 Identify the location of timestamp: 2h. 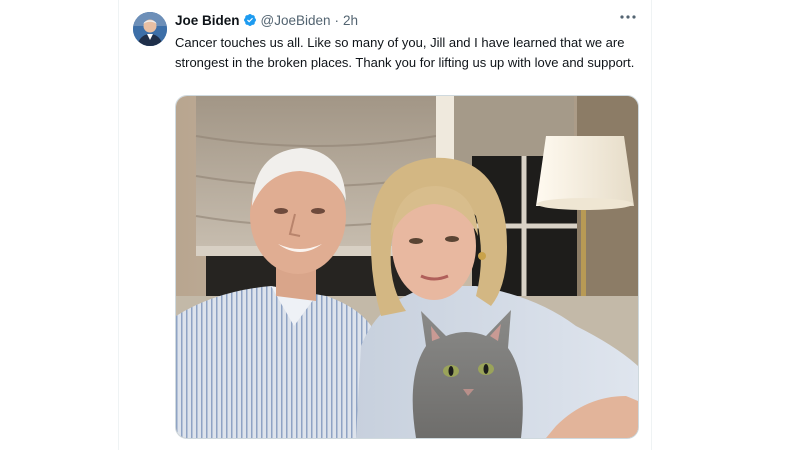
(350, 20).